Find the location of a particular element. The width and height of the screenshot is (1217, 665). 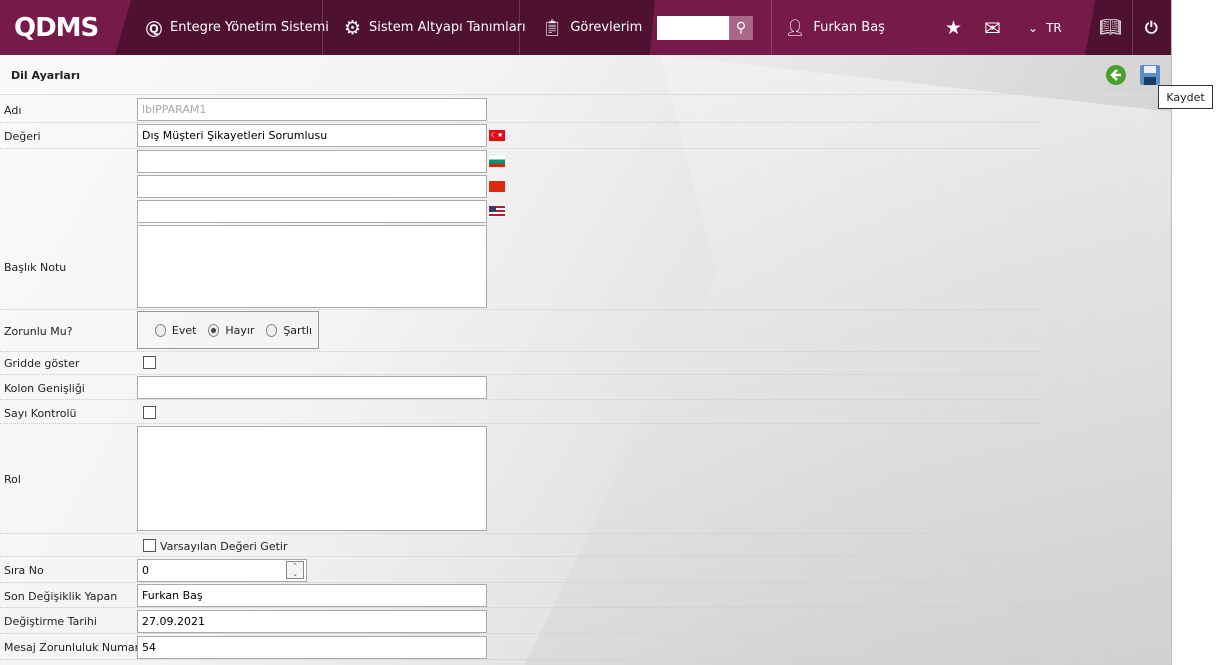

nav-gorevlerim: 📋︎ Görevlerim is located at coordinates (592, 27).